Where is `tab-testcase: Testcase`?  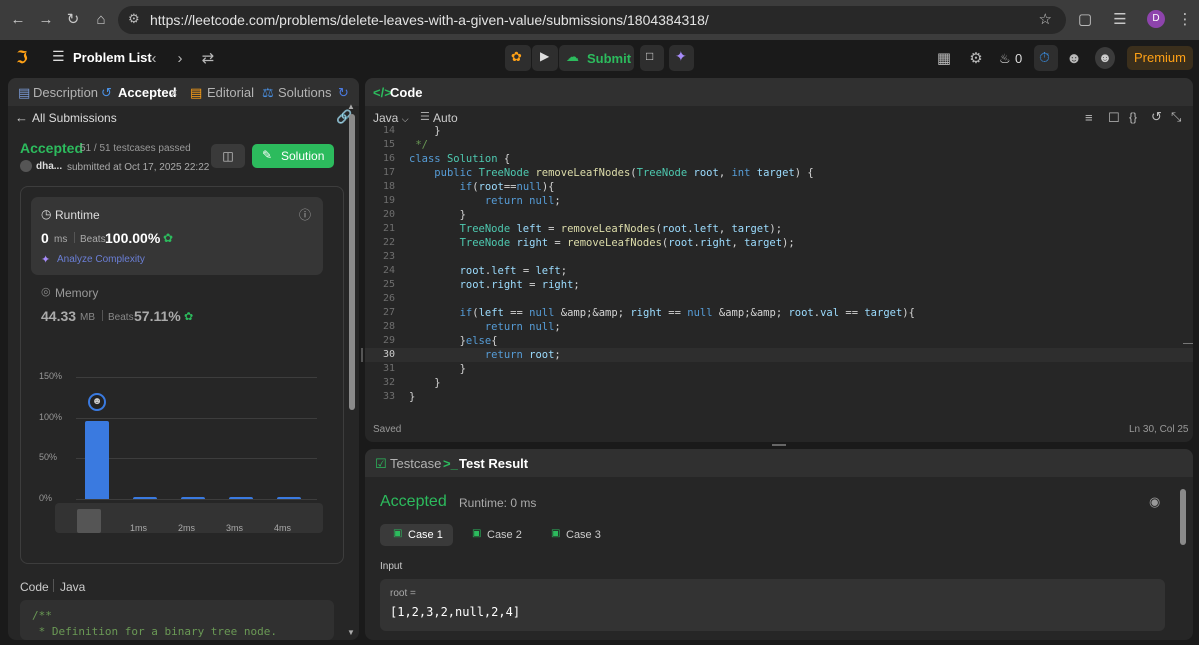
tab-testcase: Testcase is located at coordinates (415, 463).